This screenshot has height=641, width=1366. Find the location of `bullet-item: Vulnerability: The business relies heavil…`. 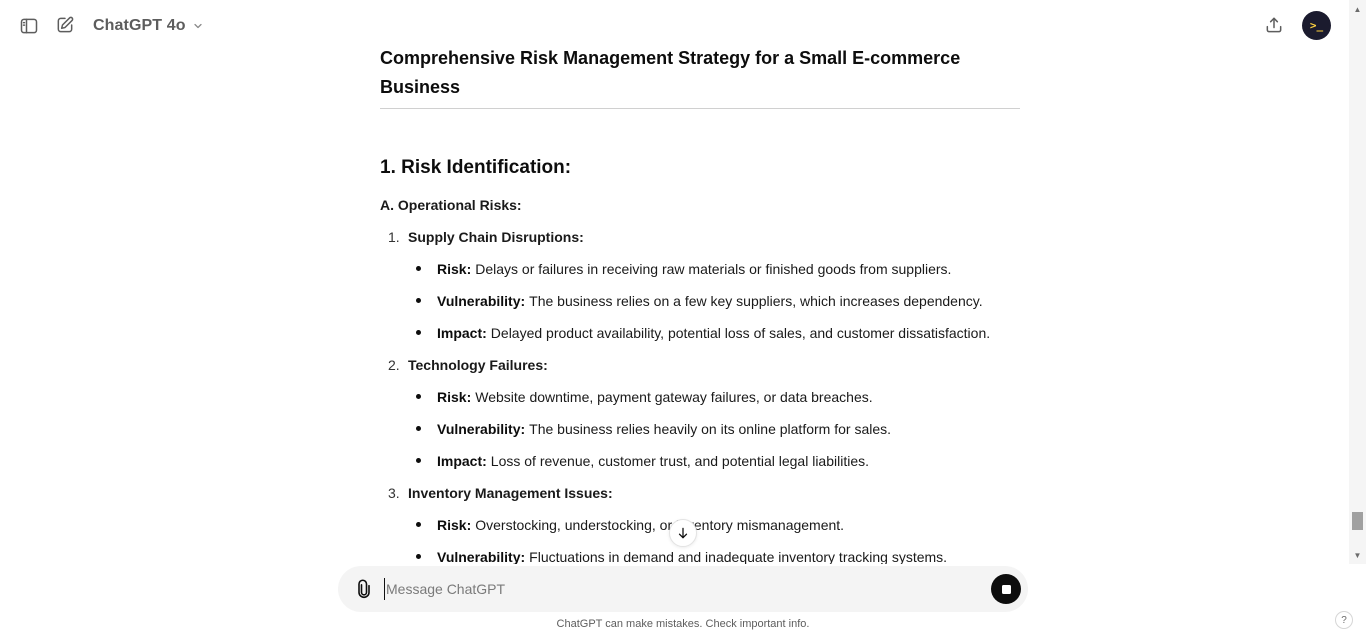

bullet-item: Vulnerability: The business relies heavil… is located at coordinates (700, 429).